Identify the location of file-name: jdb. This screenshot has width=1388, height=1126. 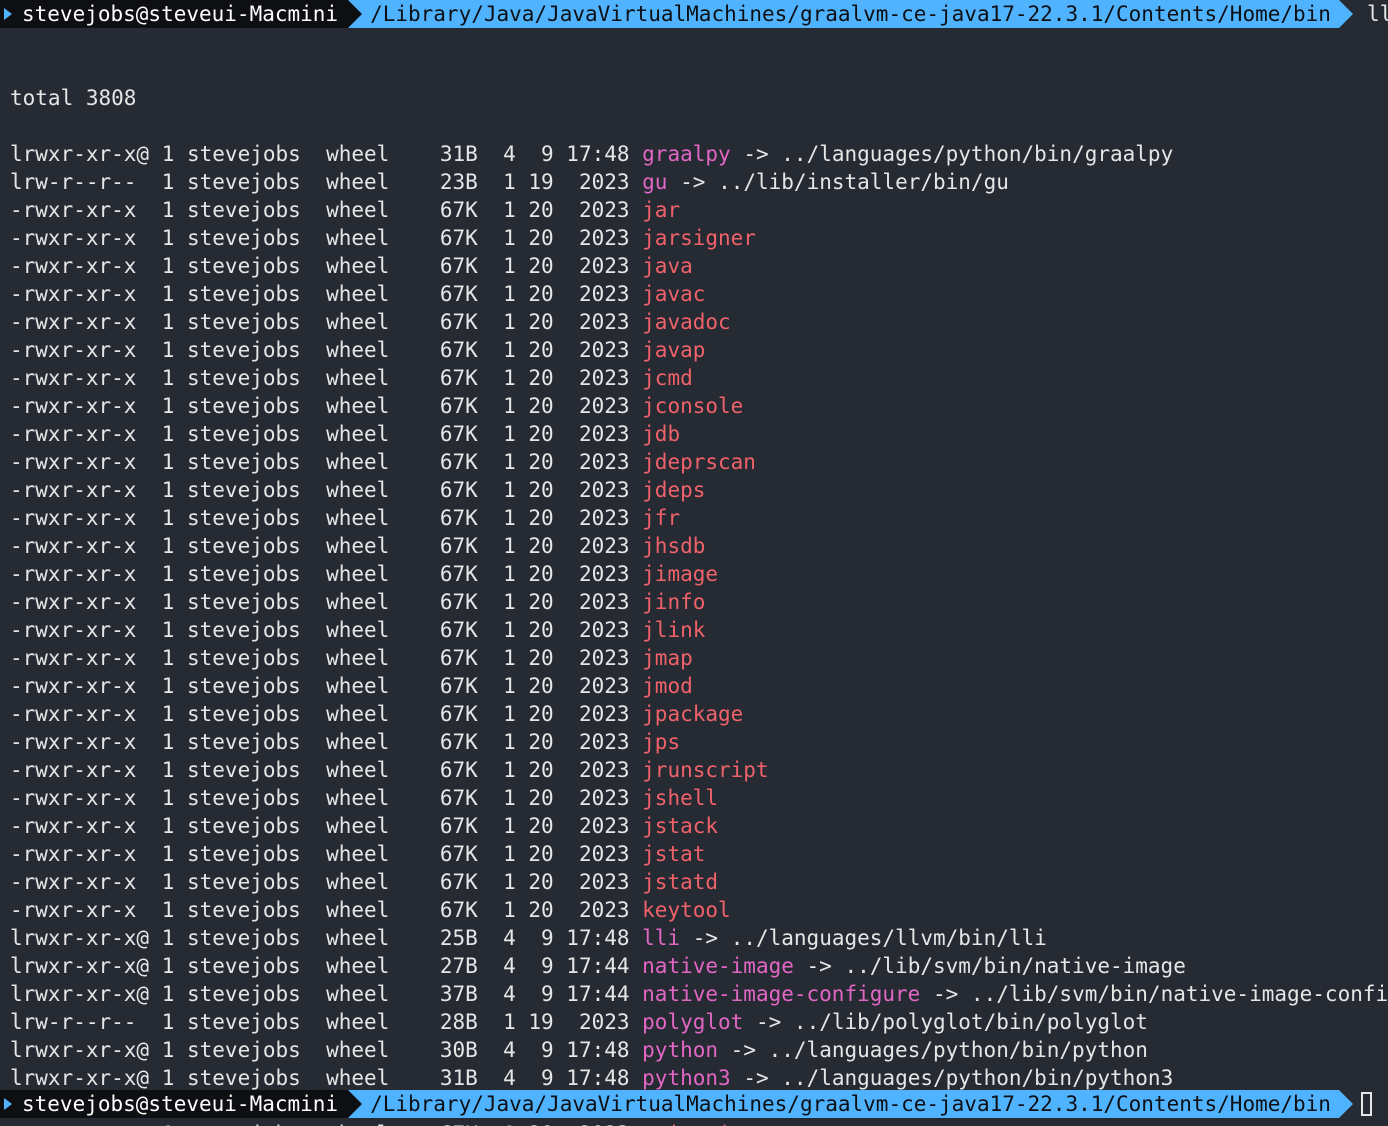
(661, 434).